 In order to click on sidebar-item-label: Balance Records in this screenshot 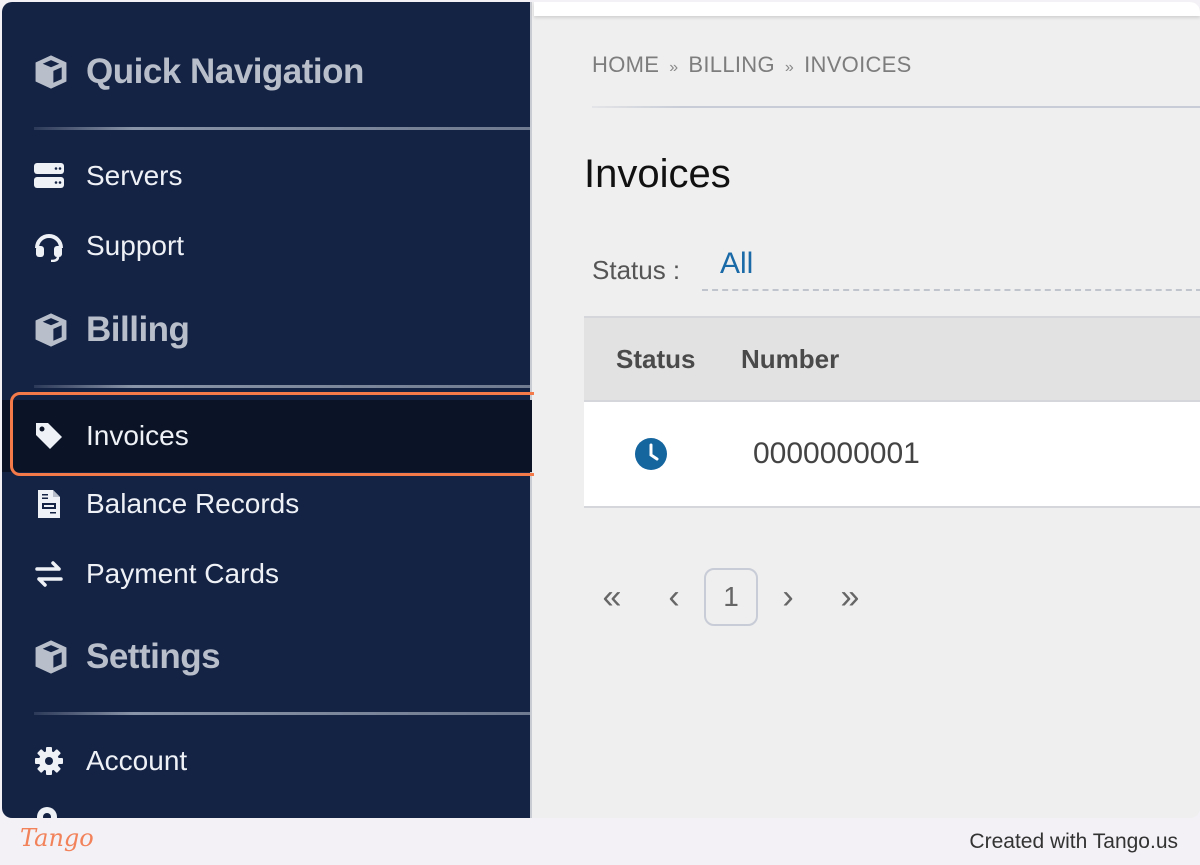, I will do `click(193, 503)`.